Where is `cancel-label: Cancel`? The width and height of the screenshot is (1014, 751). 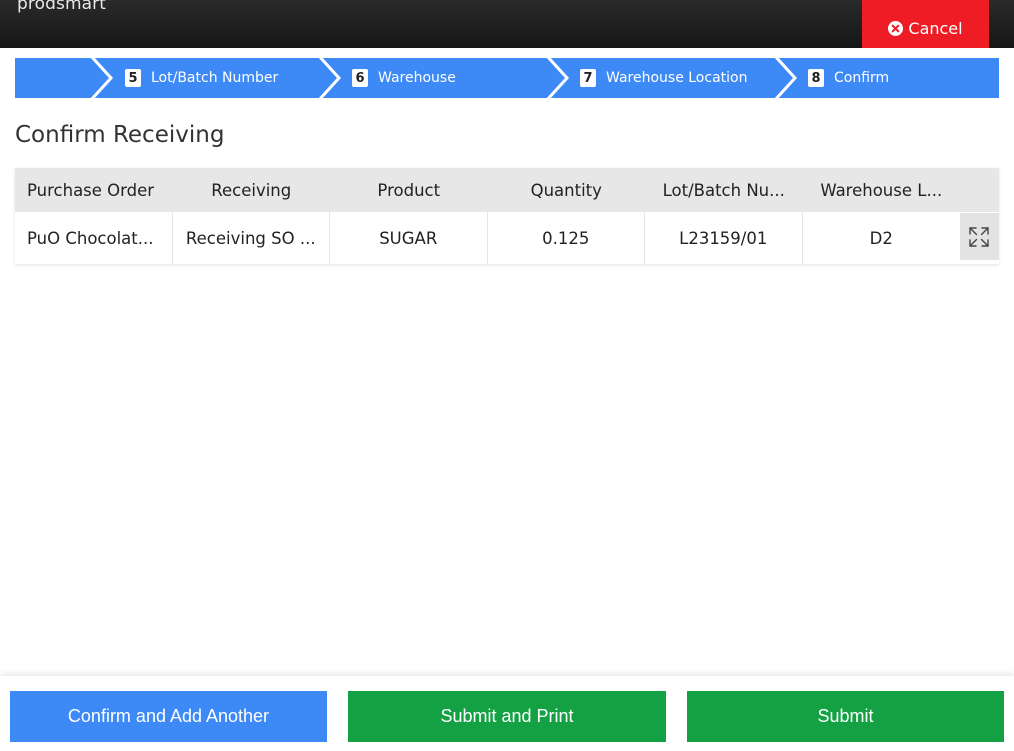 cancel-label: Cancel is located at coordinates (935, 28).